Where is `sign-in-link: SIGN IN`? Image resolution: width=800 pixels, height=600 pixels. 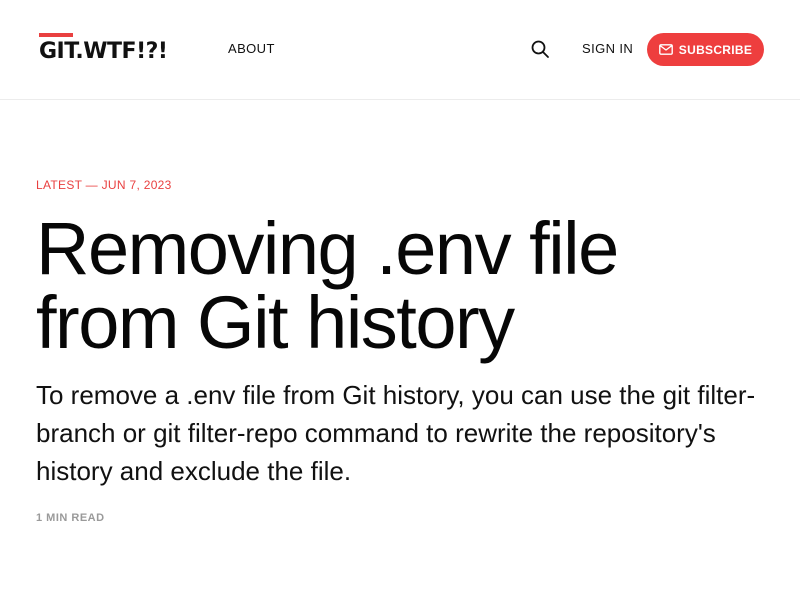 sign-in-link: SIGN IN is located at coordinates (607, 48).